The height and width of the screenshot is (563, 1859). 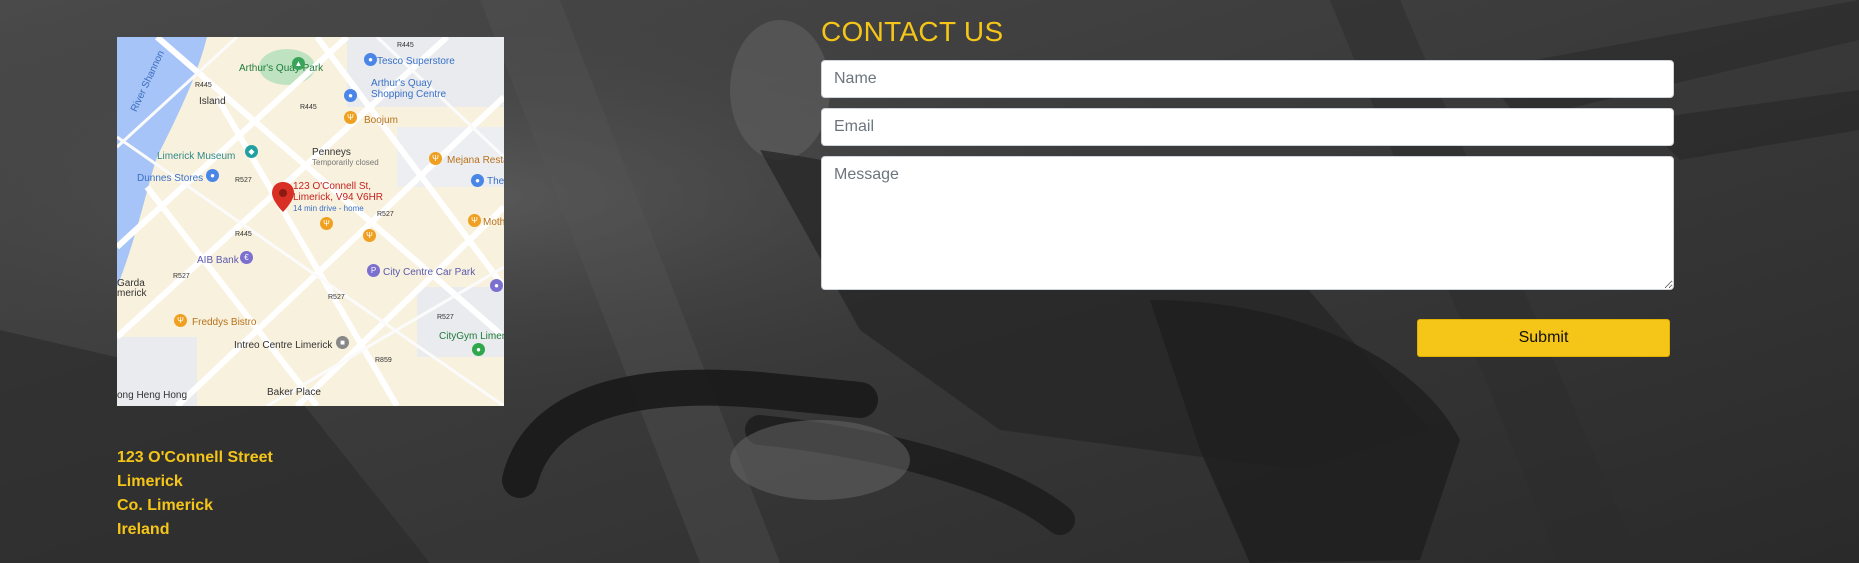 I want to click on bank-icon: €, so click(x=246, y=257).